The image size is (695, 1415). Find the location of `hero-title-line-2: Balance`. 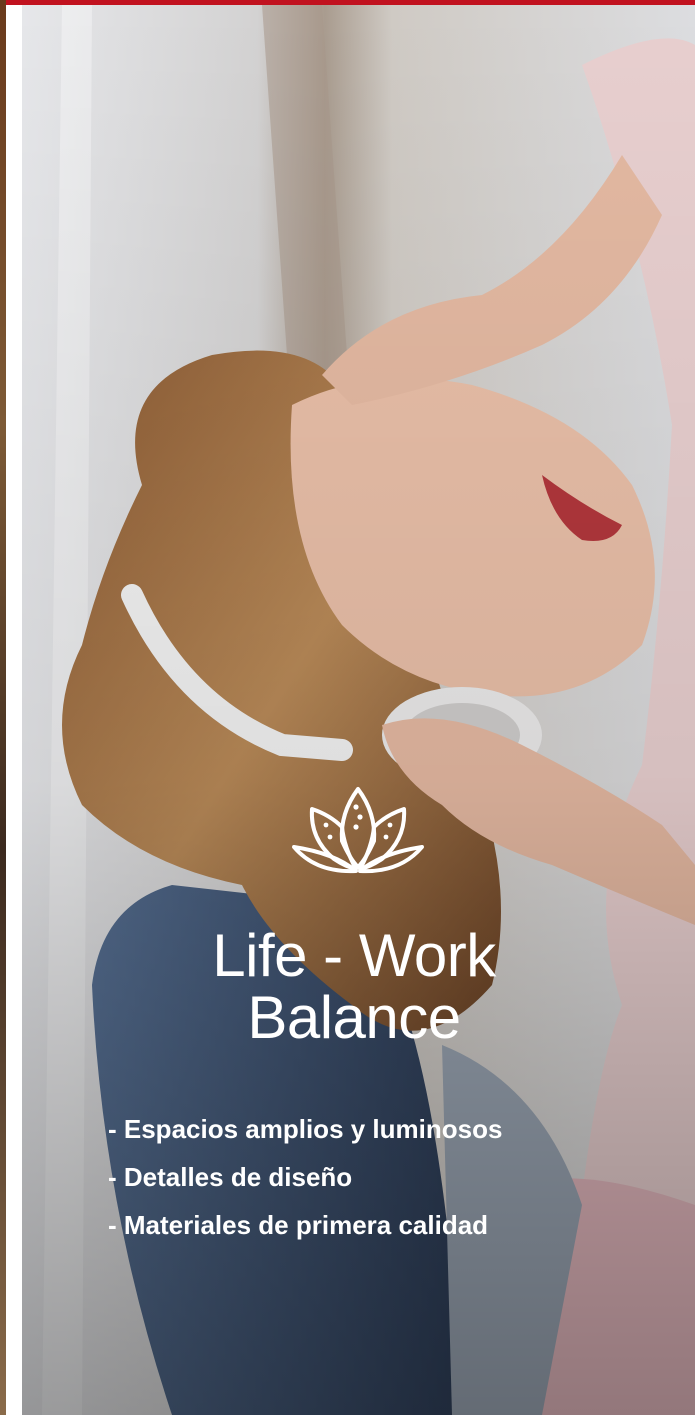

hero-title-line-2: Balance is located at coordinates (354, 1017).